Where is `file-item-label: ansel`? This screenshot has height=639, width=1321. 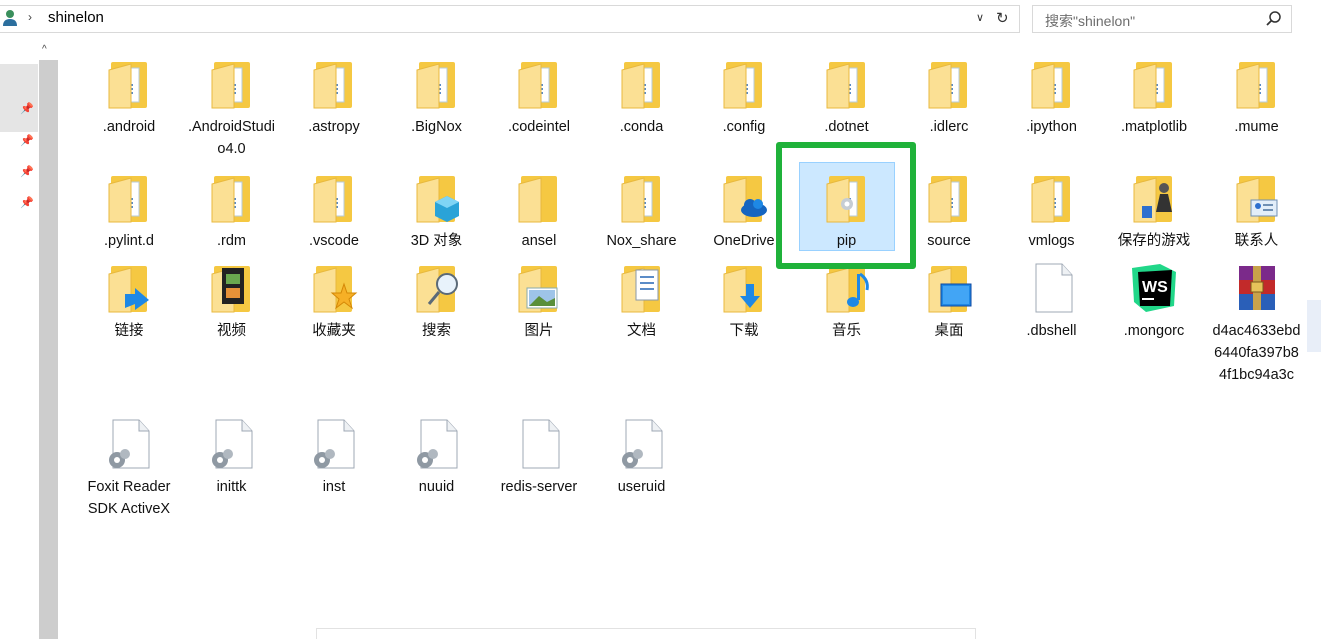 file-item-label: ansel is located at coordinates (539, 241).